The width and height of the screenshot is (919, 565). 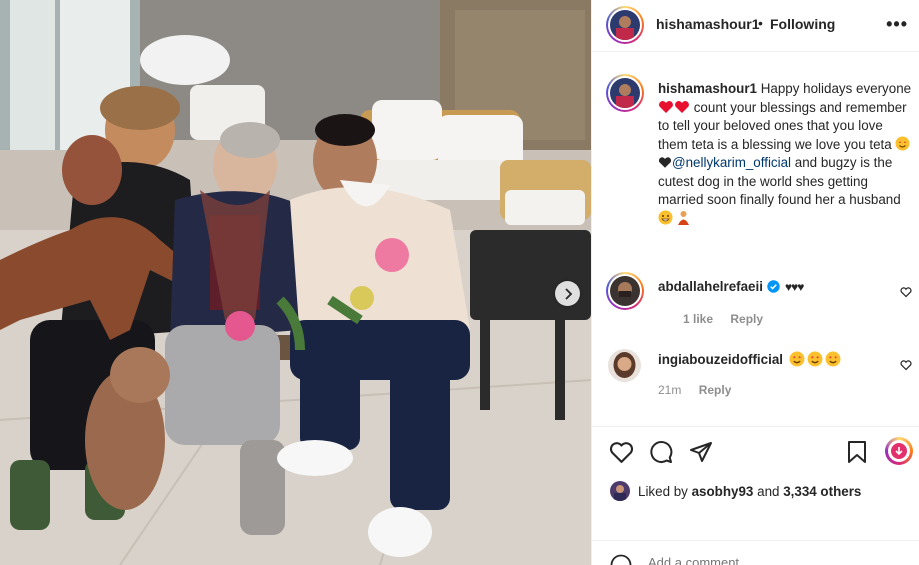 I want to click on caption-username: hishamashour1, so click(x=707, y=88).